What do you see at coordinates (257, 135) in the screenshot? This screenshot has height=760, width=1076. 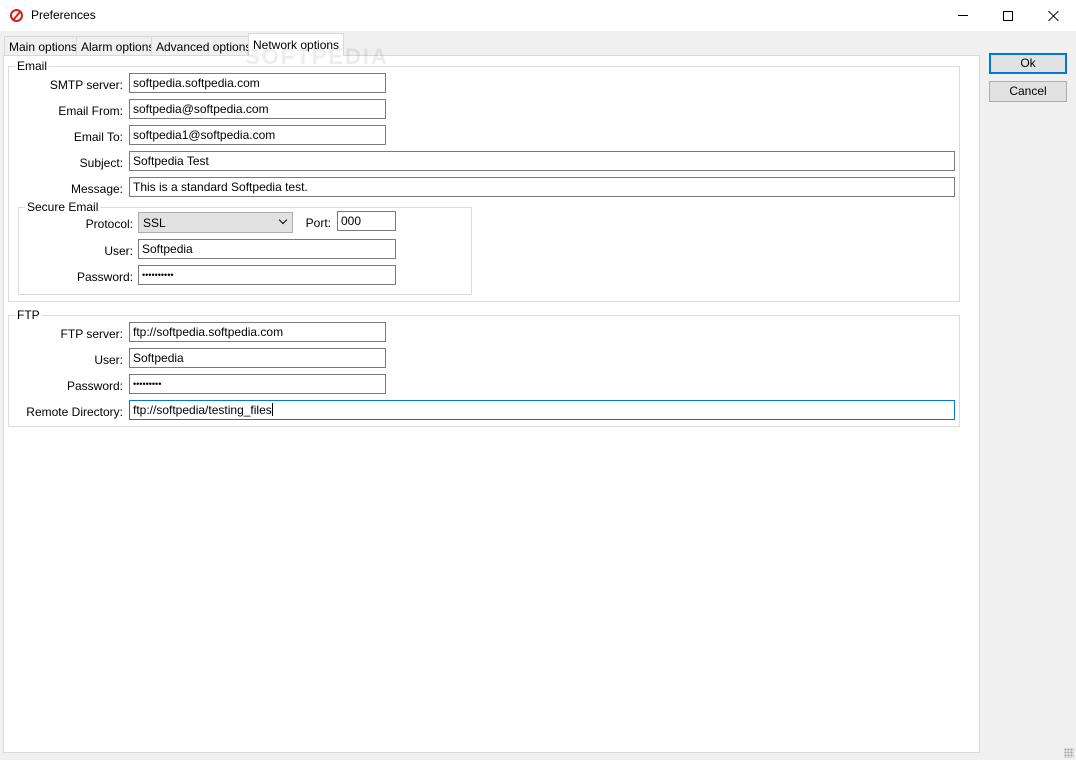 I see `email-to-input: softpedia1@softpedia.com` at bounding box center [257, 135].